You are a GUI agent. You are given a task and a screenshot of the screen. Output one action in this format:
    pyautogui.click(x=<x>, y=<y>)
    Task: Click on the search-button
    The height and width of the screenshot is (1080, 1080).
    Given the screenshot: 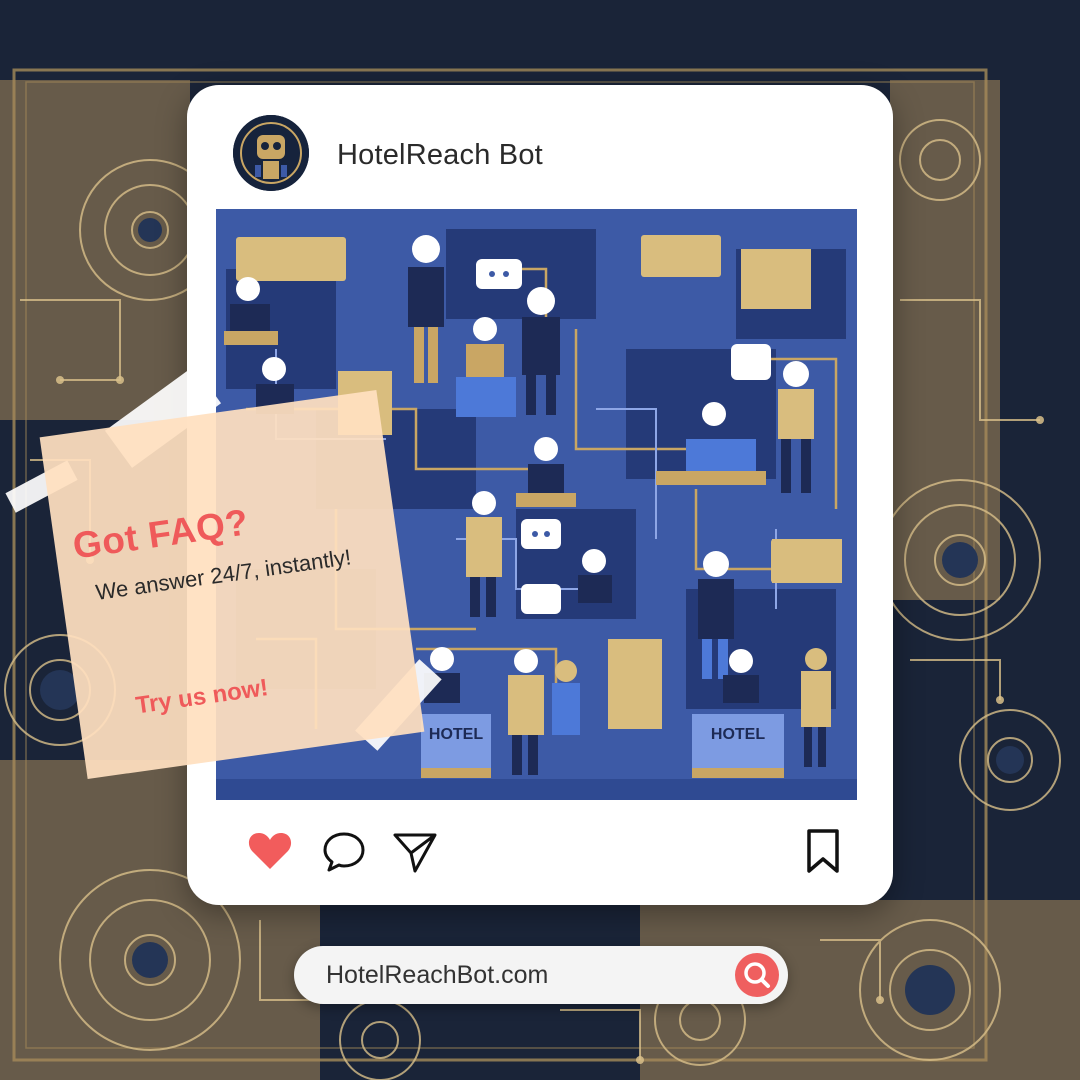 What is the action you would take?
    pyautogui.click(x=757, y=975)
    